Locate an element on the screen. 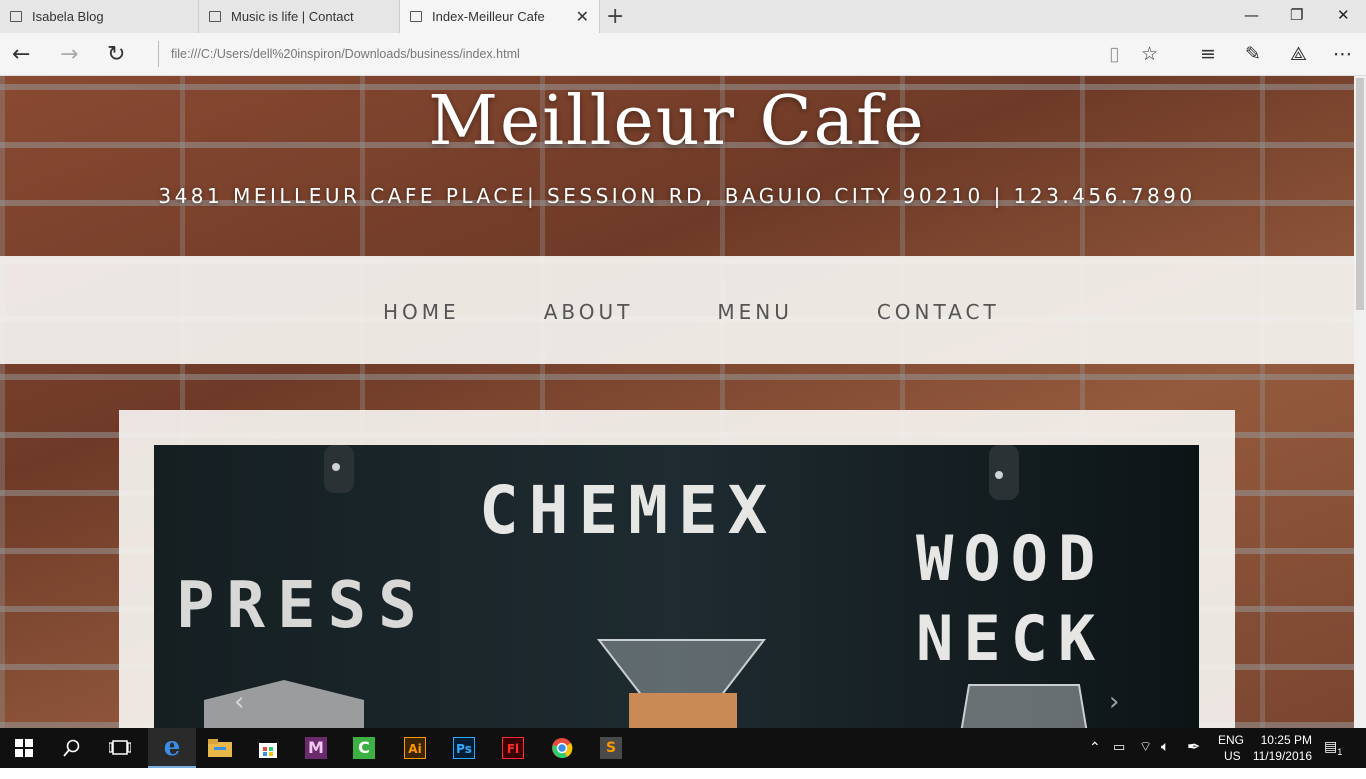 The width and height of the screenshot is (1366, 779). search-icon is located at coordinates (72, 748).